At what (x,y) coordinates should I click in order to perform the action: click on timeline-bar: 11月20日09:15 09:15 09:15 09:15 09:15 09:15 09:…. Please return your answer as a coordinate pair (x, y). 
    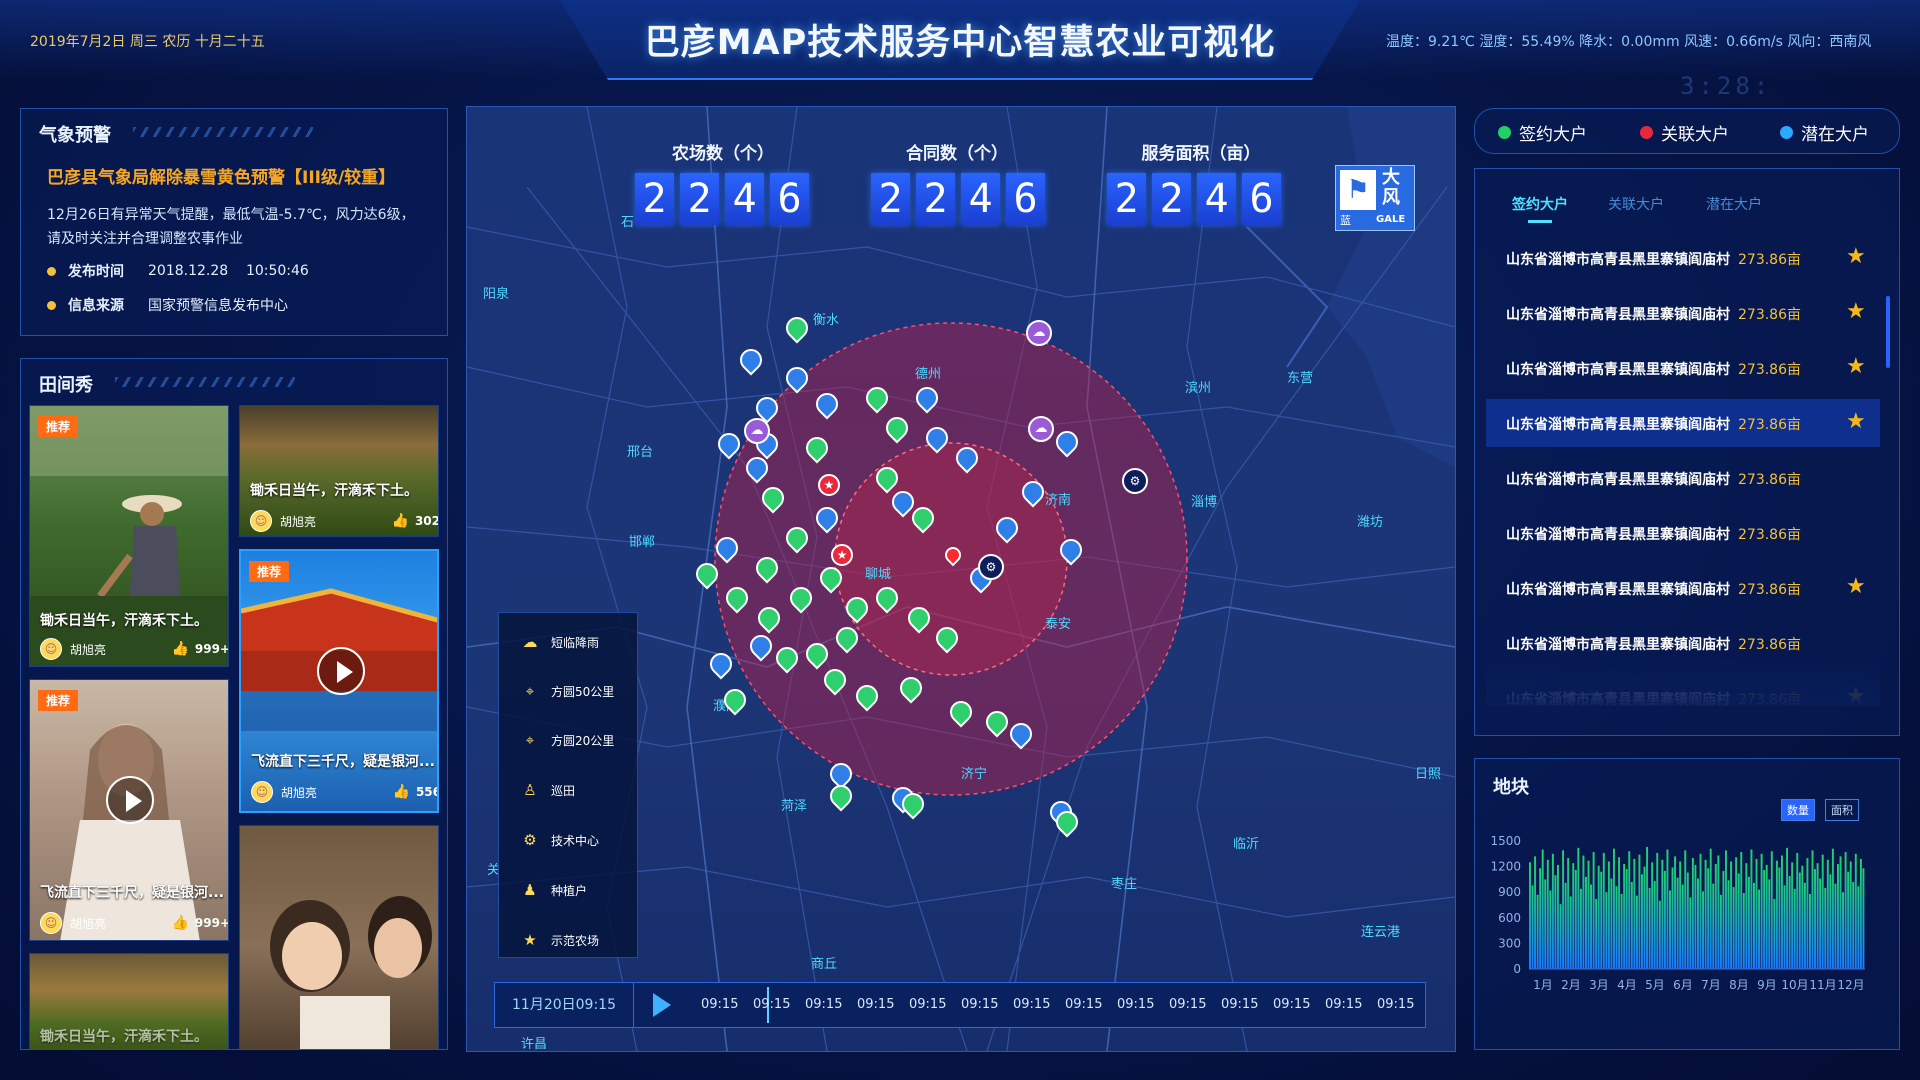
    Looking at the image, I should click on (960, 1005).